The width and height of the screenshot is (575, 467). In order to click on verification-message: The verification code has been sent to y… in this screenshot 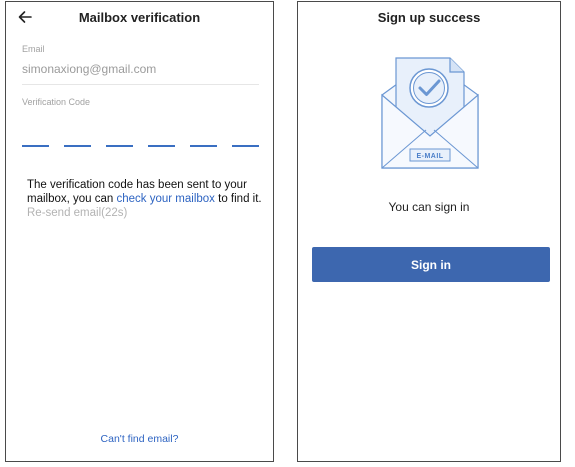, I will do `click(146, 199)`.